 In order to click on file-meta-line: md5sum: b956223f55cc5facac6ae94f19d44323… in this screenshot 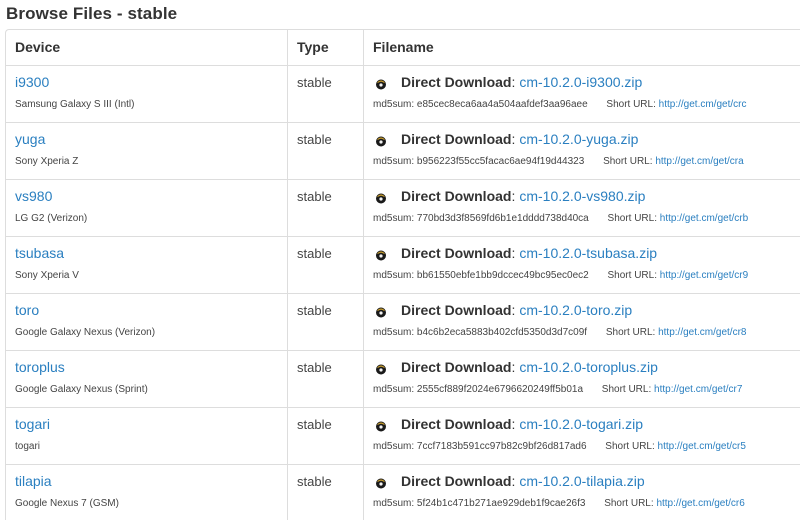, I will do `click(585, 161)`.